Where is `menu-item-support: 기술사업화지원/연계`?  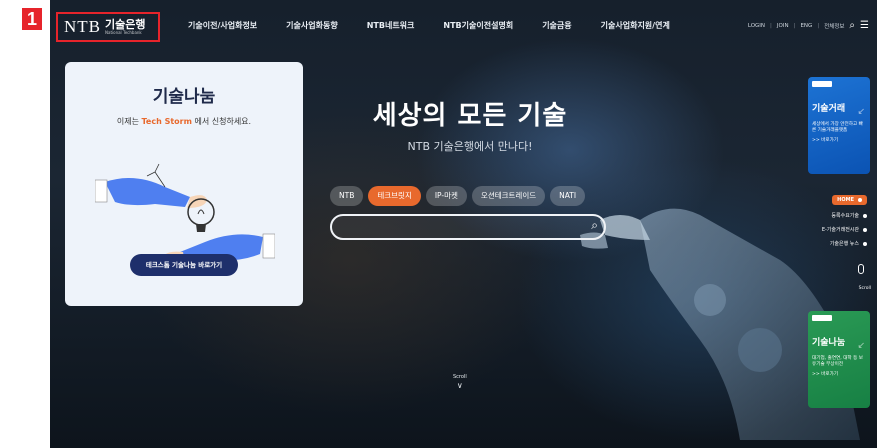 menu-item-support: 기술사업화지원/연계 is located at coordinates (635, 25).